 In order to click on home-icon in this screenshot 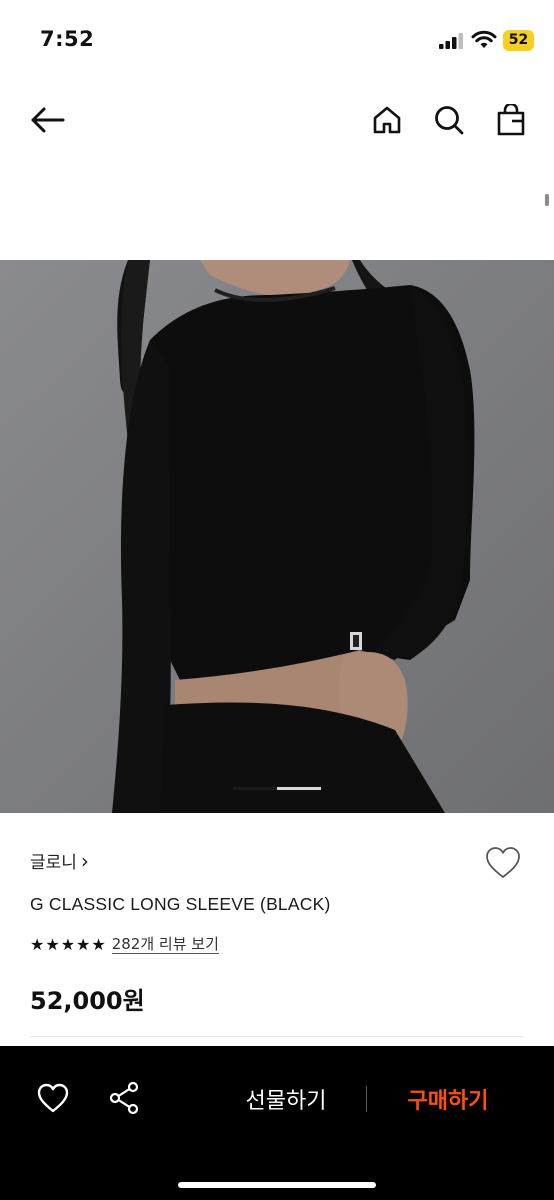, I will do `click(387, 120)`.